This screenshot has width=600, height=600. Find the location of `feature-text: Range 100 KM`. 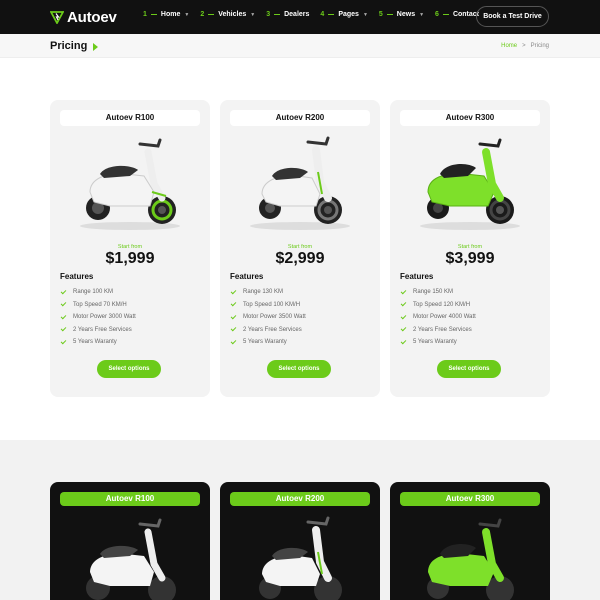

feature-text: Range 100 KM is located at coordinates (93, 292).